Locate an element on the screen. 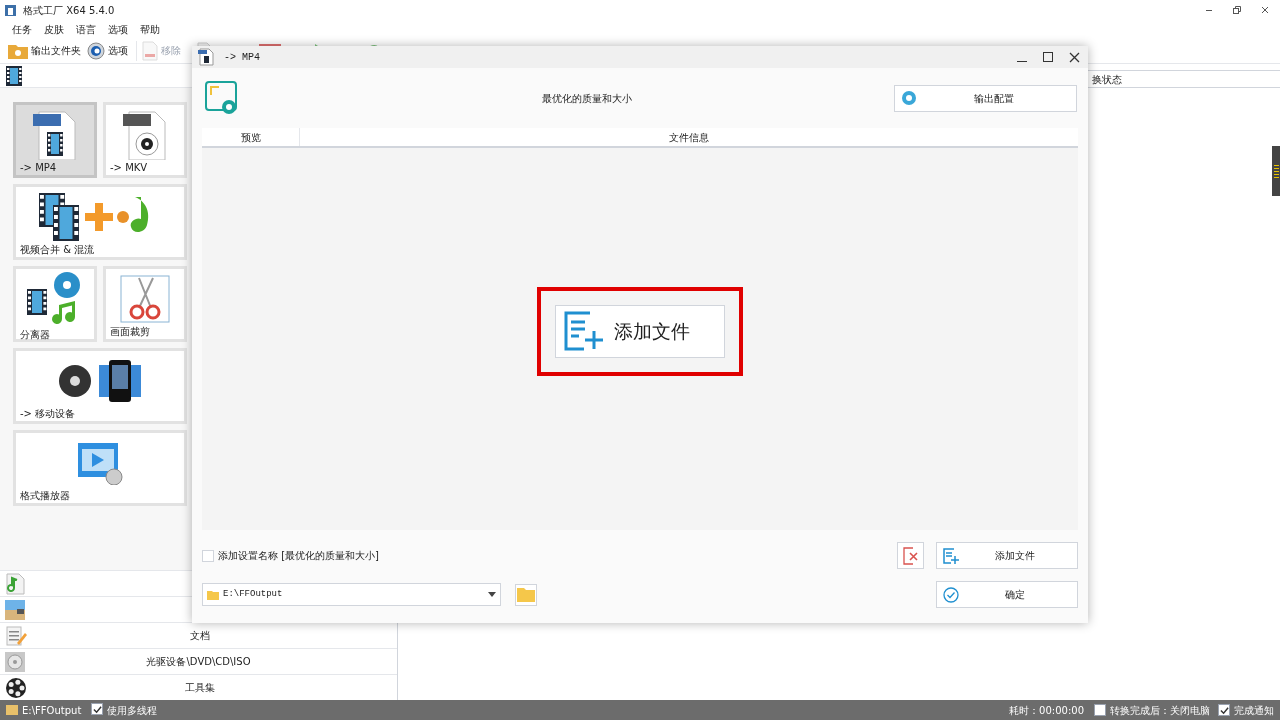 This screenshot has width=1280, height=720. clear-list-button is located at coordinates (910, 555).